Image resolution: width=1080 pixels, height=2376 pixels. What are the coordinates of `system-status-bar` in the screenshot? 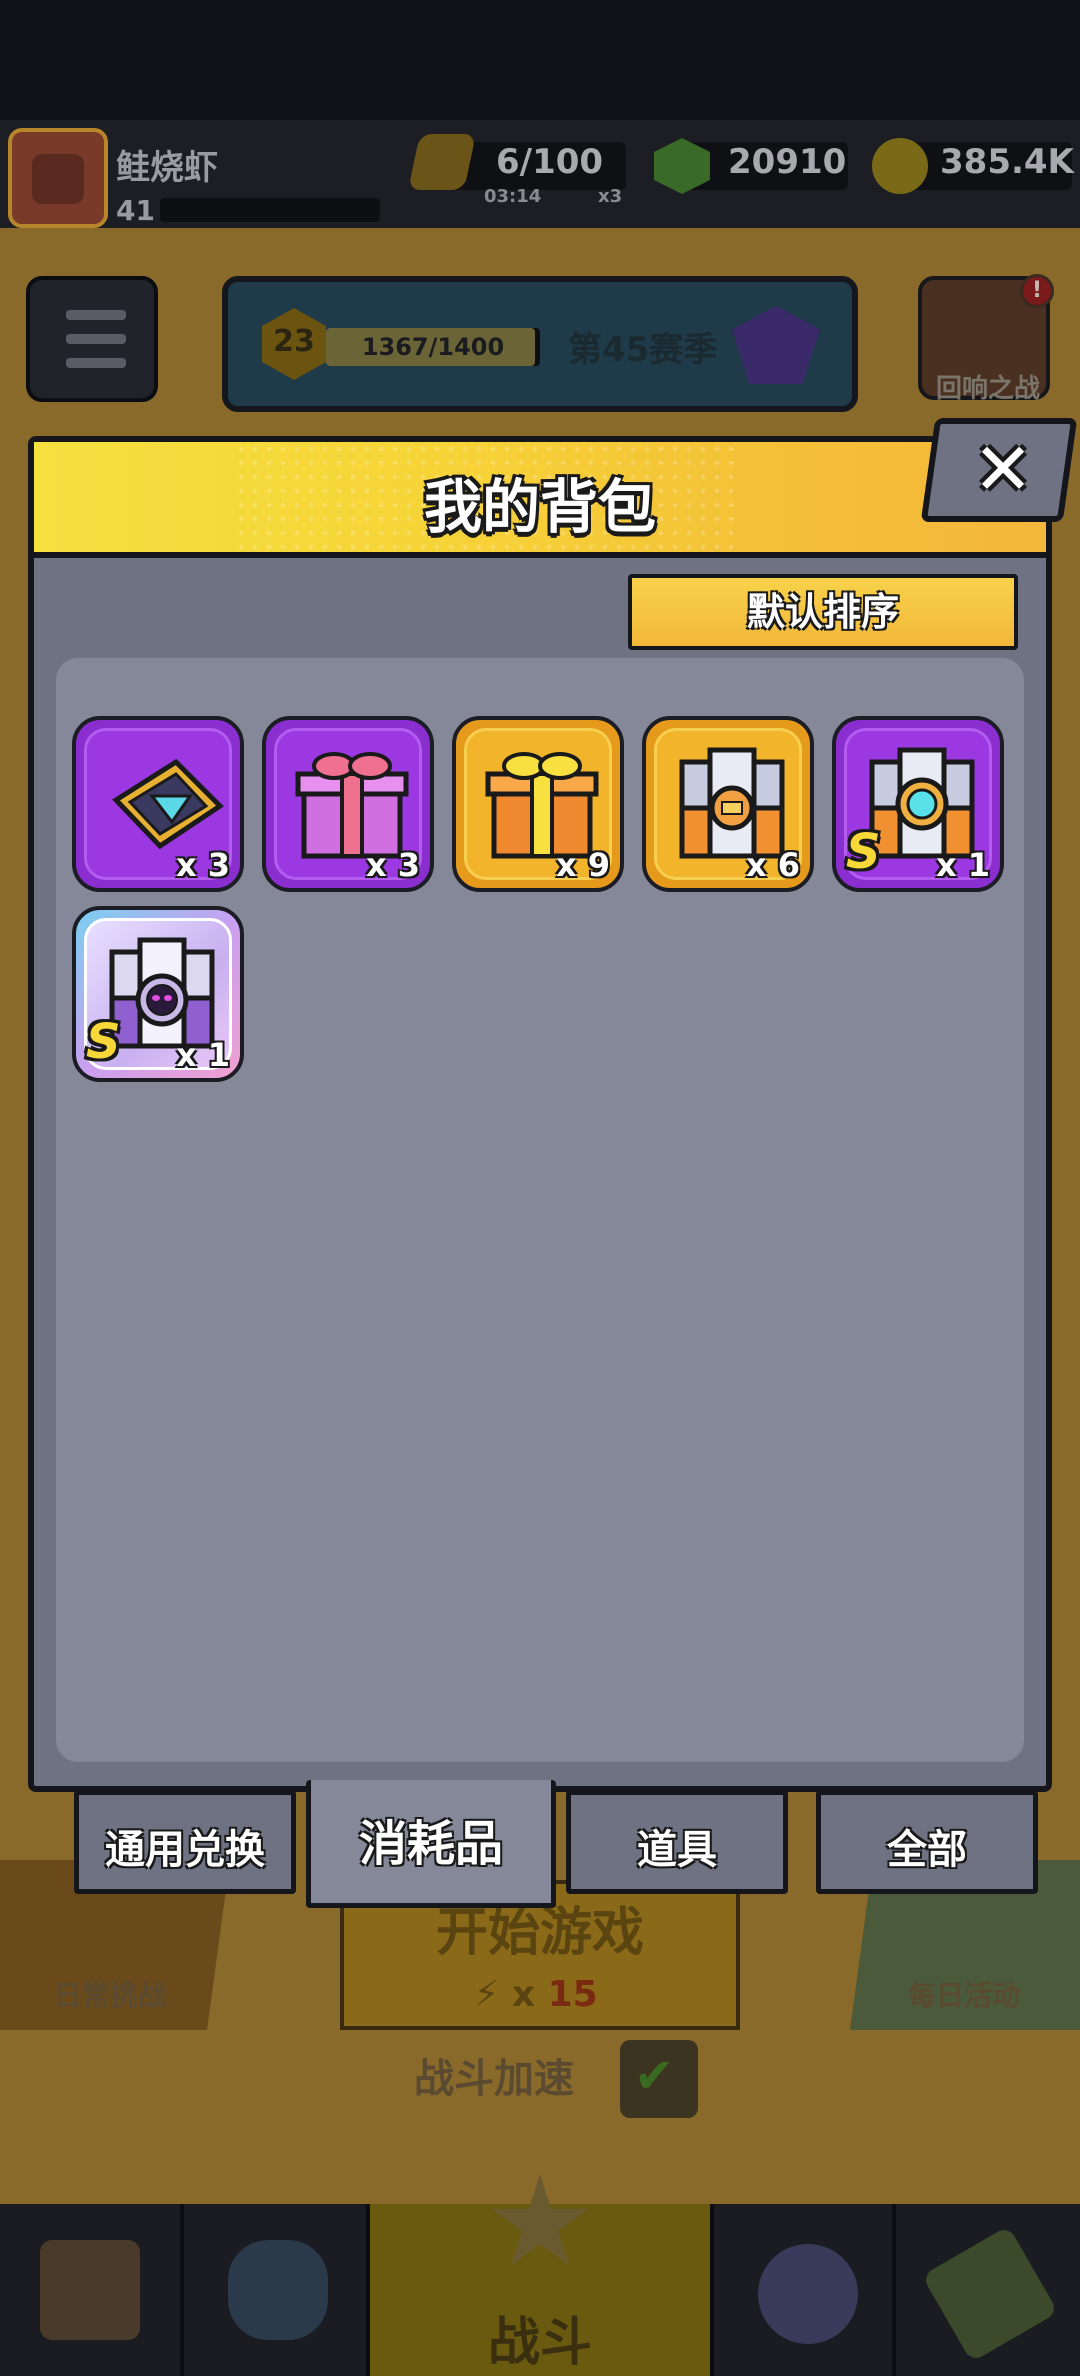 It's located at (540, 60).